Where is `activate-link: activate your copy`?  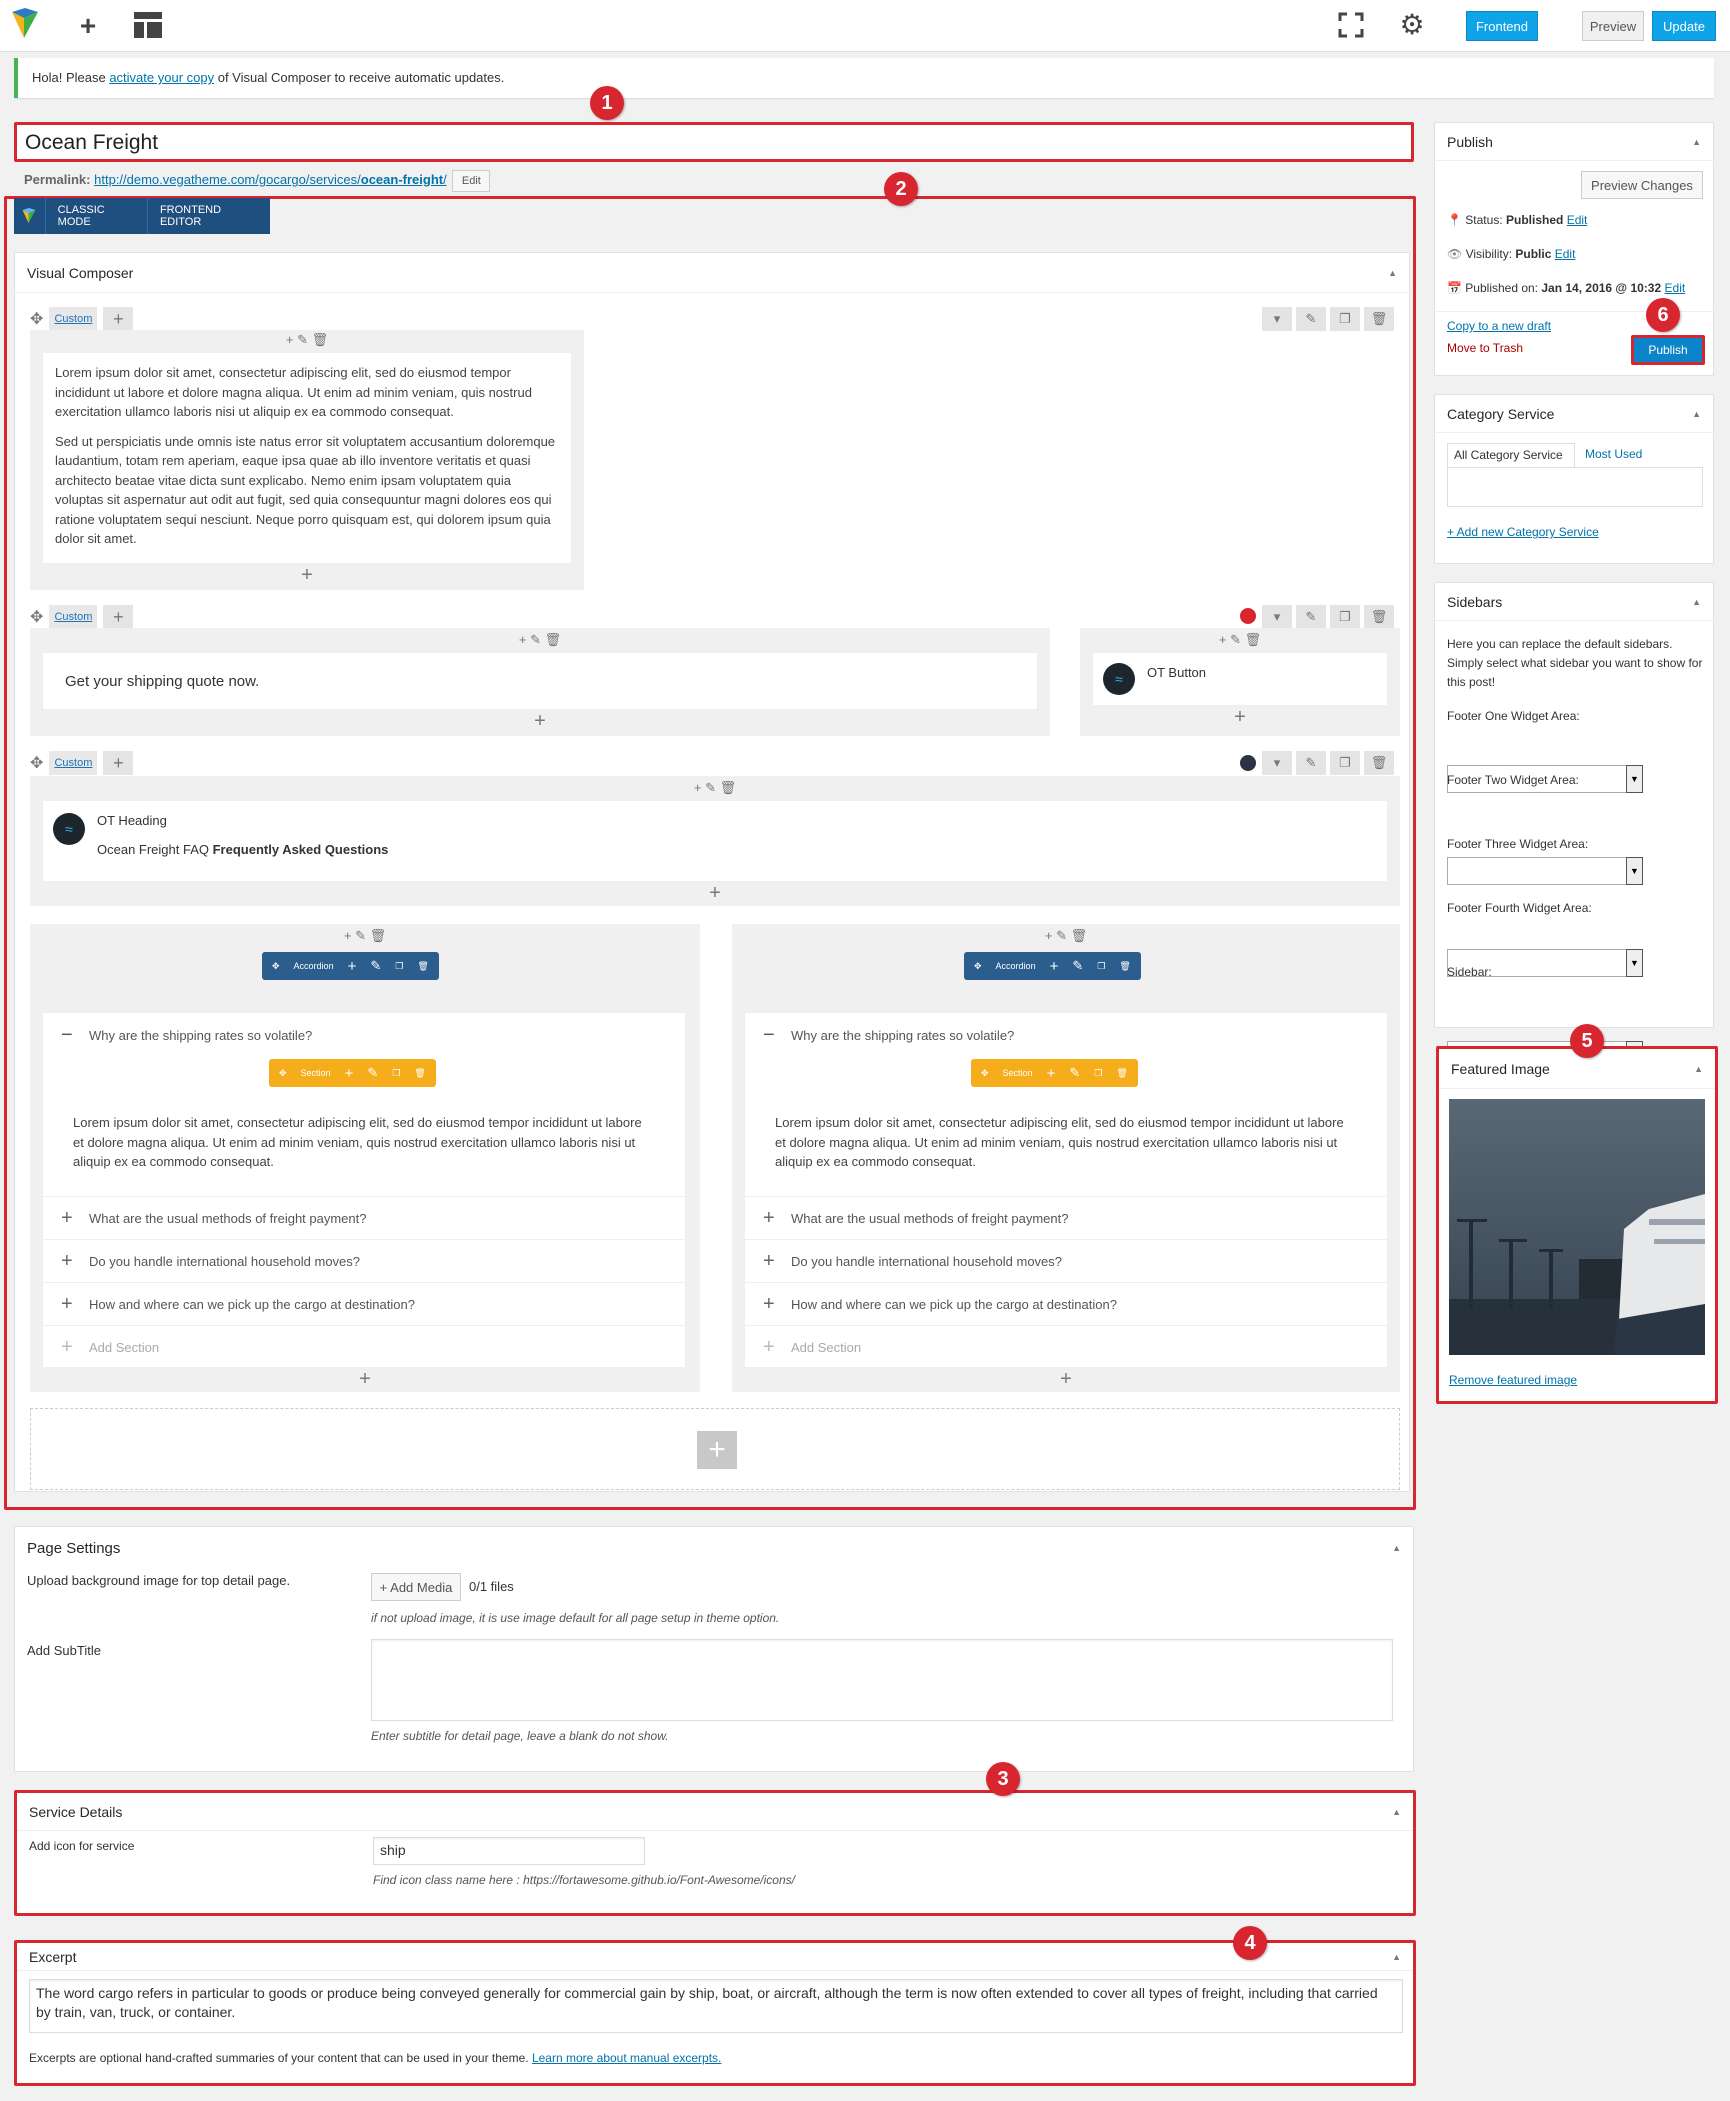 activate-link: activate your copy is located at coordinates (161, 77).